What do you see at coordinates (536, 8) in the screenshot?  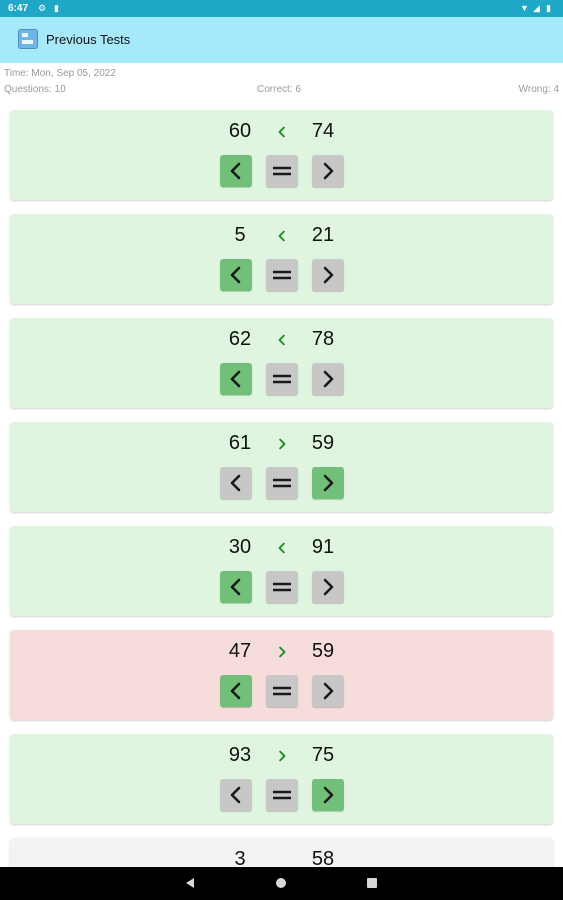 I see `signal-icon: ◢` at bounding box center [536, 8].